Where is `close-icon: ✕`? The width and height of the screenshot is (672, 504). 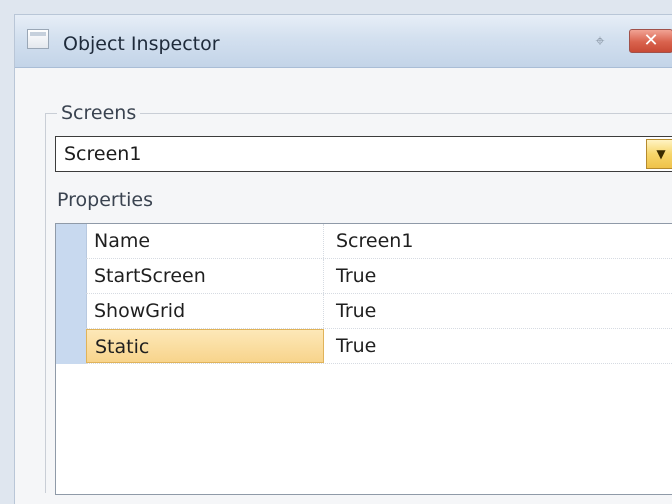
close-icon: ✕ is located at coordinates (651, 40).